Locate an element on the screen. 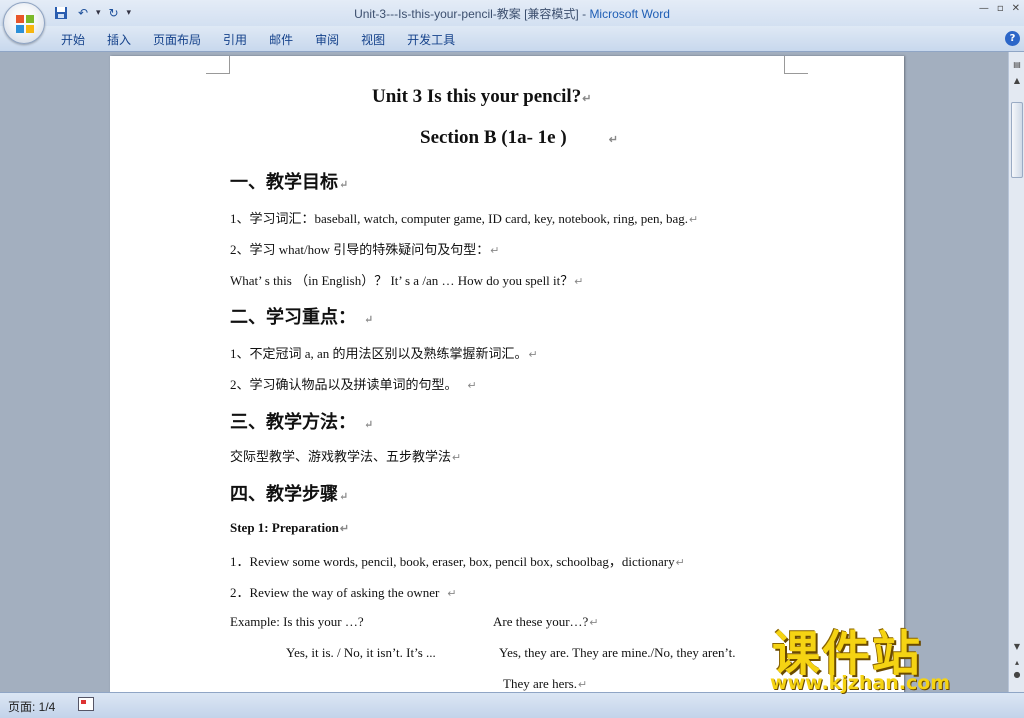  section-heading-goals: 一、教学目标↵ is located at coordinates (289, 182).